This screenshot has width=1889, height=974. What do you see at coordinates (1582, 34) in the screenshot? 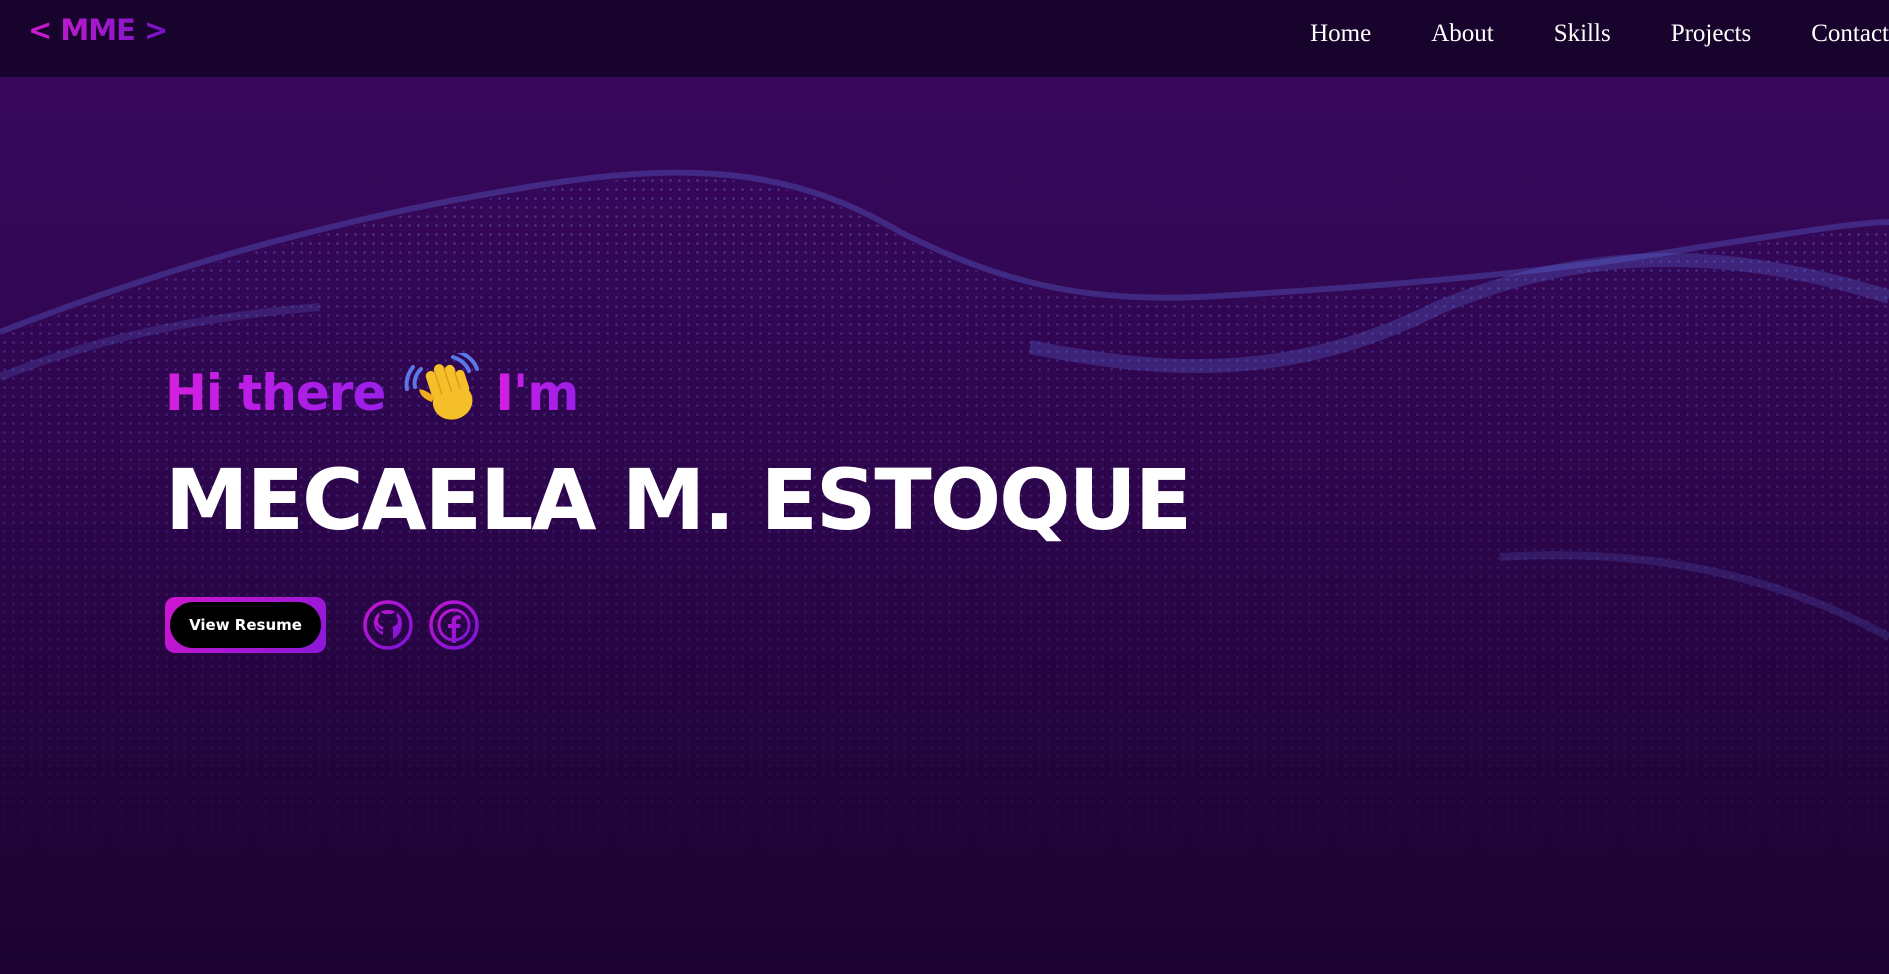
I see `nav-link-skills: Skills` at bounding box center [1582, 34].